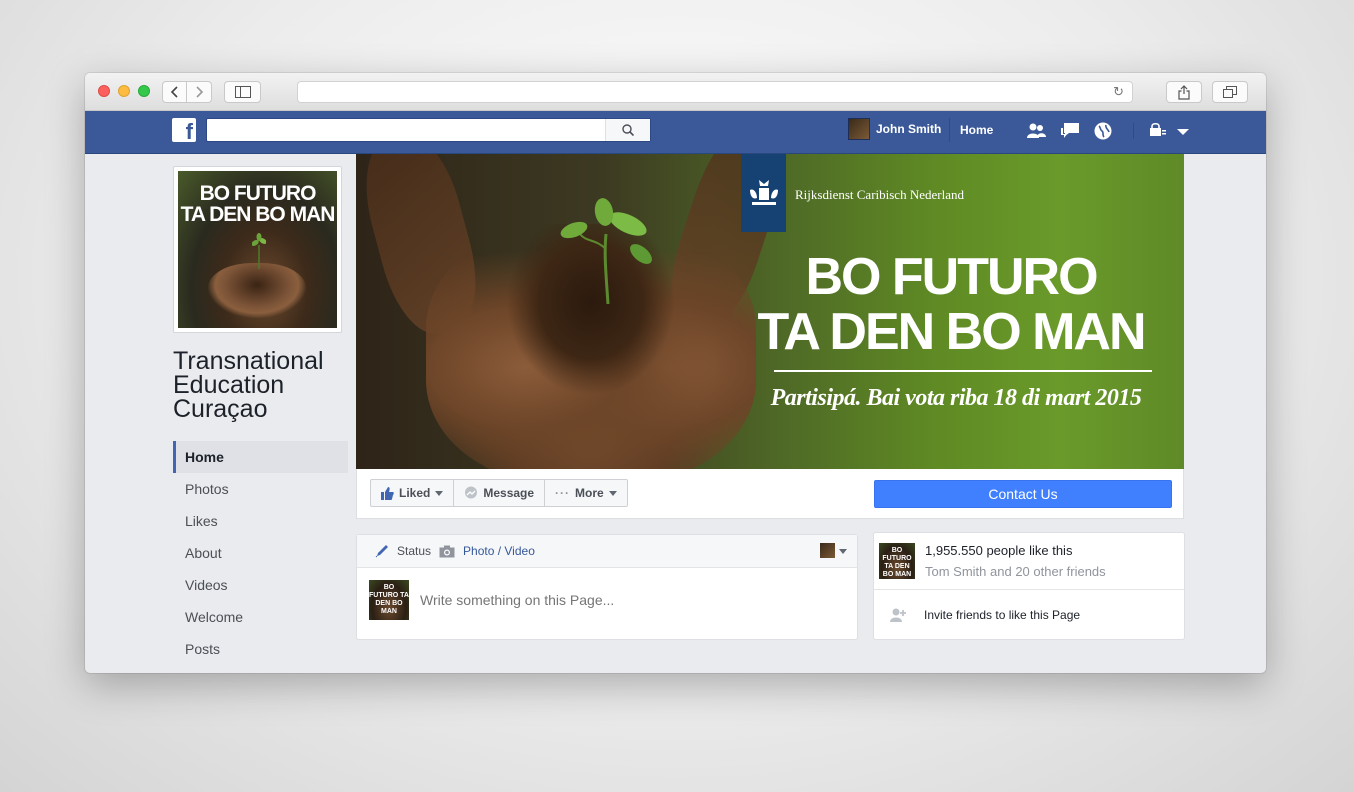 The image size is (1354, 792). What do you see at coordinates (1183, 131) in the screenshot?
I see `chevron-down-icon` at bounding box center [1183, 131].